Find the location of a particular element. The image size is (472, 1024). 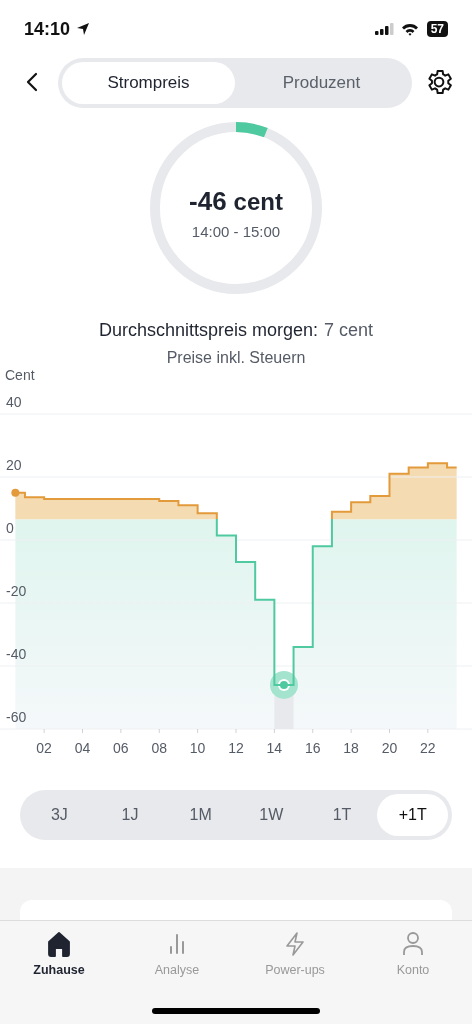

axis-title: Cent is located at coordinates (20, 375).